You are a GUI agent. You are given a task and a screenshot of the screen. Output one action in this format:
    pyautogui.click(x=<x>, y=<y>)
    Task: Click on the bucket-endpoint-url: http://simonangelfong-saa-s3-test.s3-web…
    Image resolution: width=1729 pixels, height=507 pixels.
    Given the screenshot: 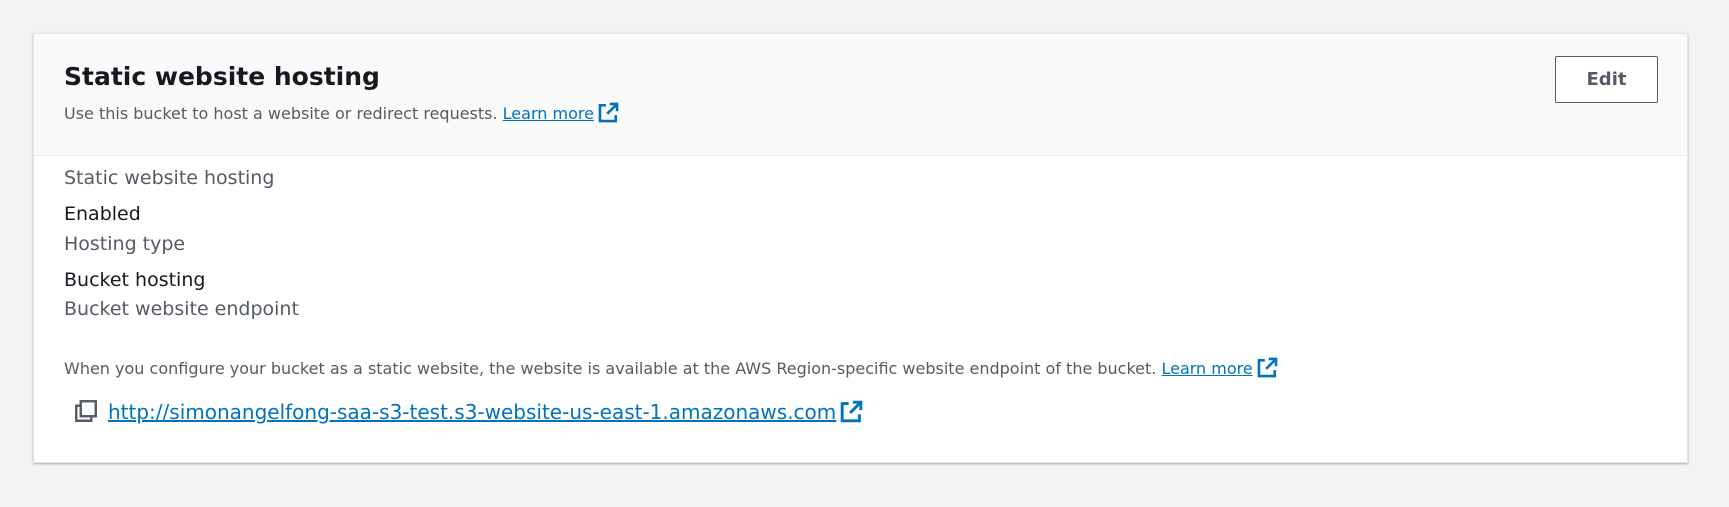 What is the action you would take?
    pyautogui.click(x=472, y=412)
    